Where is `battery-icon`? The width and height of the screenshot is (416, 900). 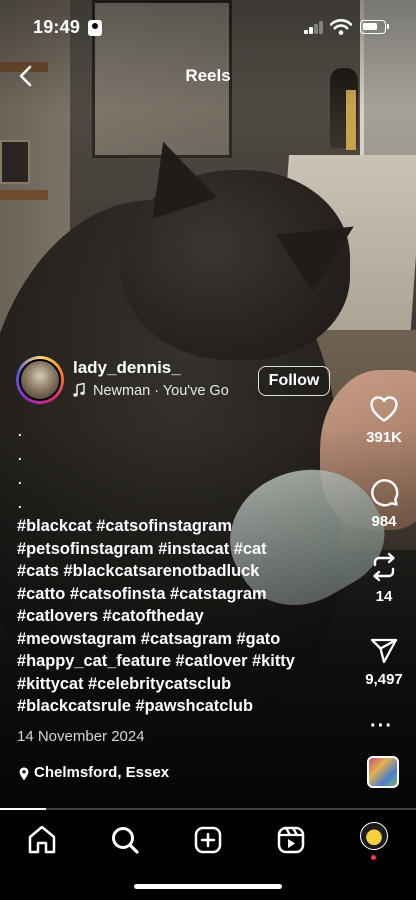 battery-icon is located at coordinates (374, 27).